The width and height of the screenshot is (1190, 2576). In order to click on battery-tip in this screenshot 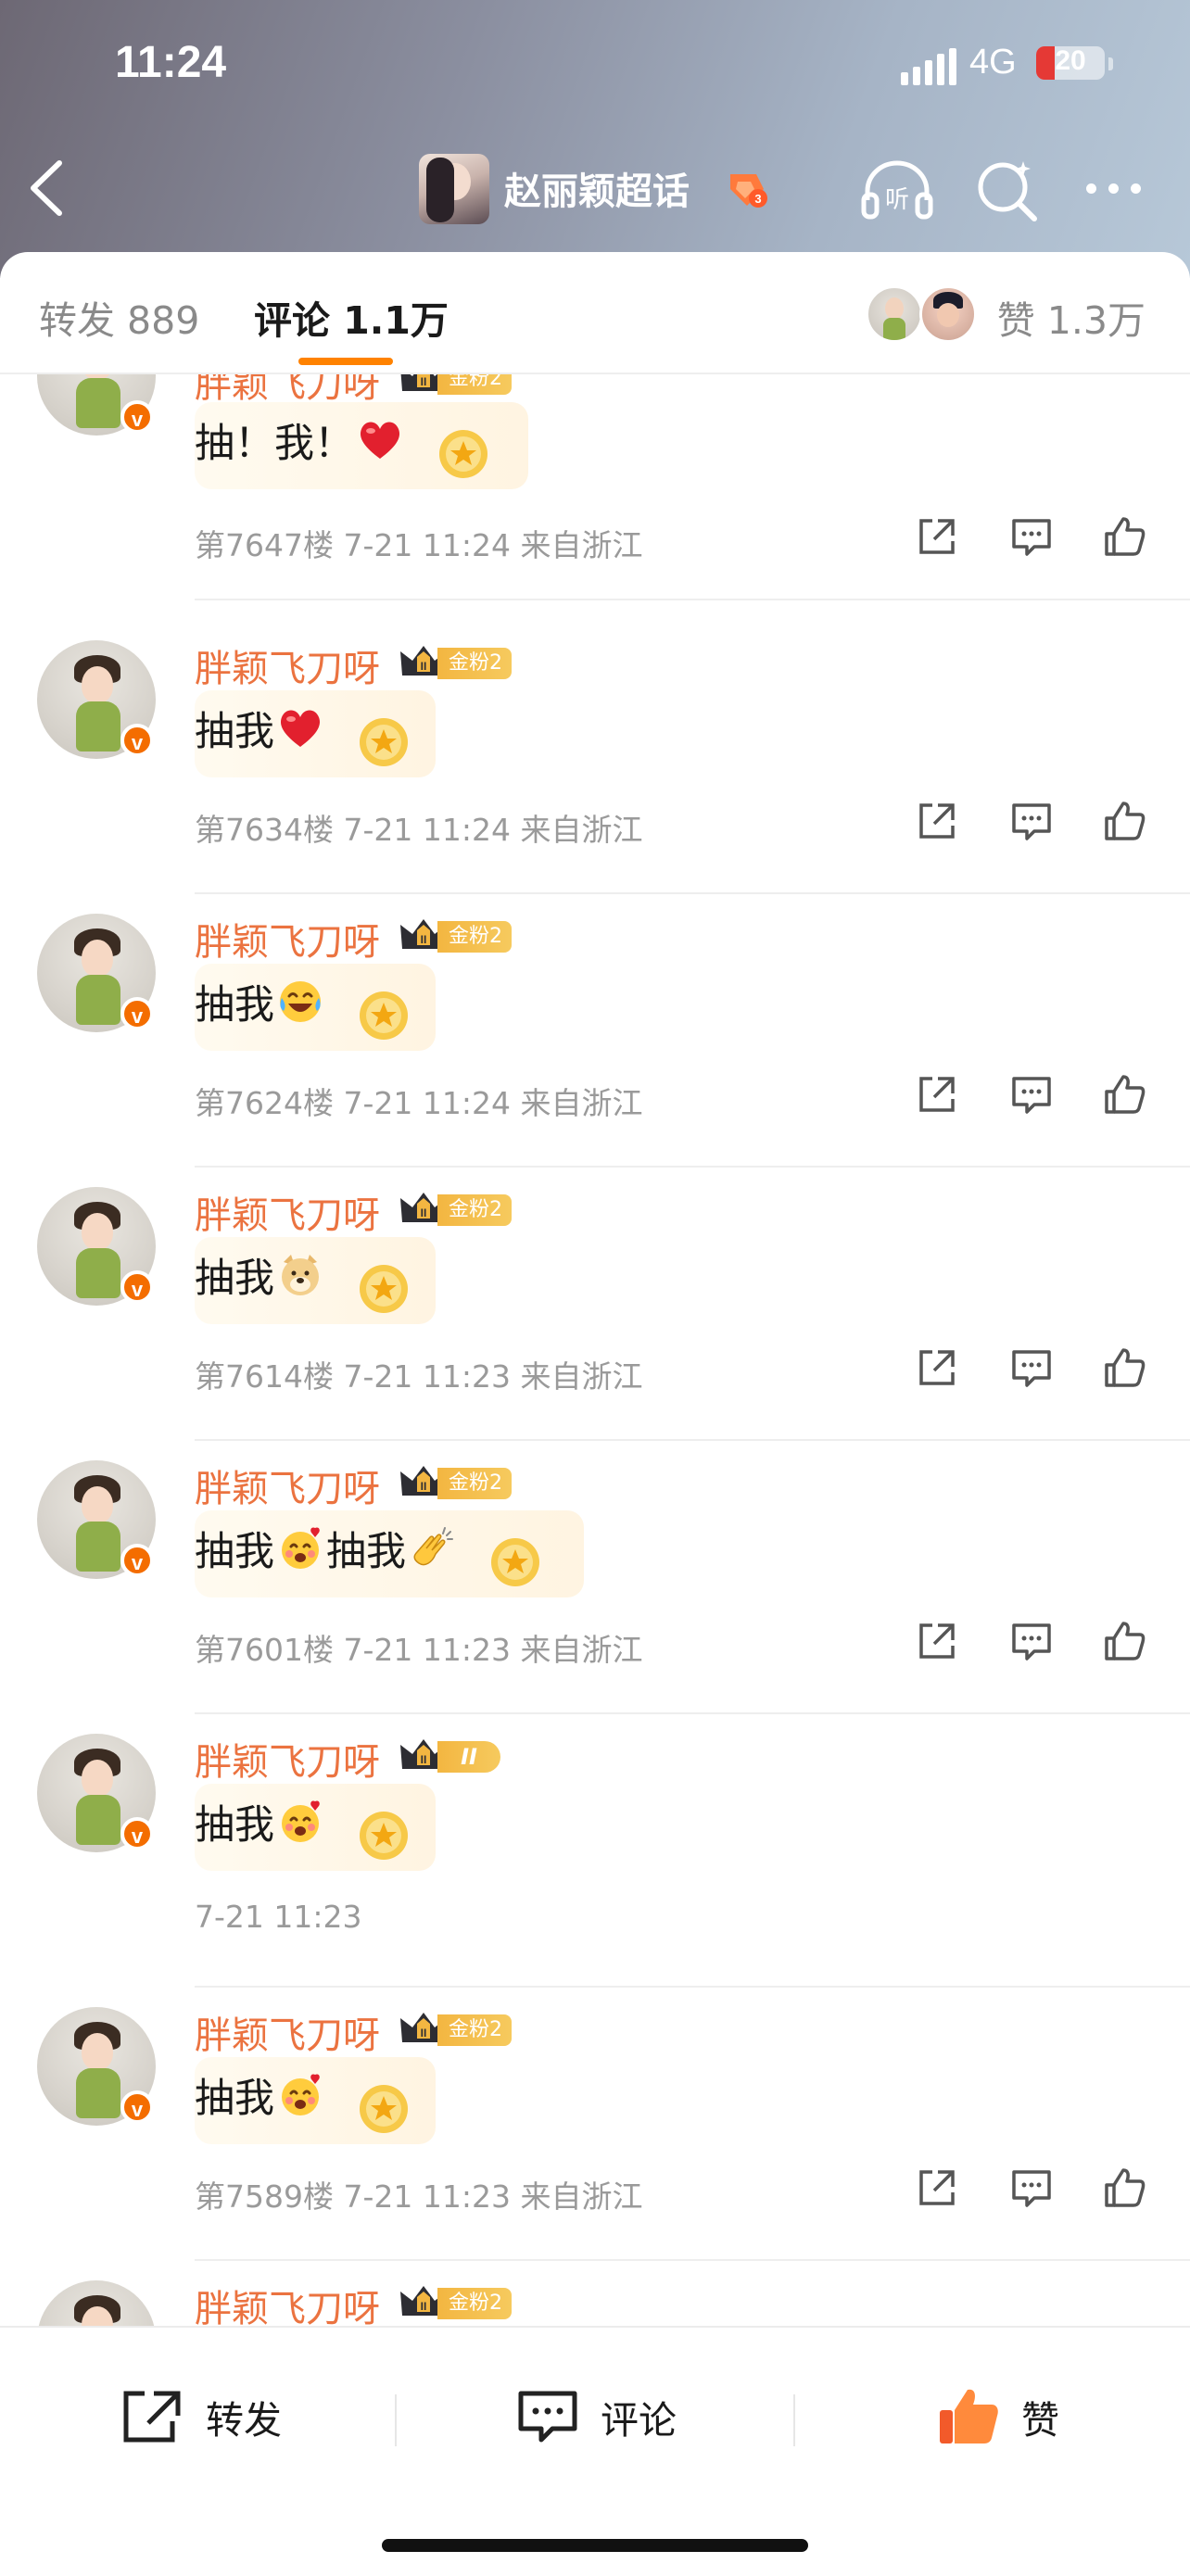, I will do `click(1110, 64)`.